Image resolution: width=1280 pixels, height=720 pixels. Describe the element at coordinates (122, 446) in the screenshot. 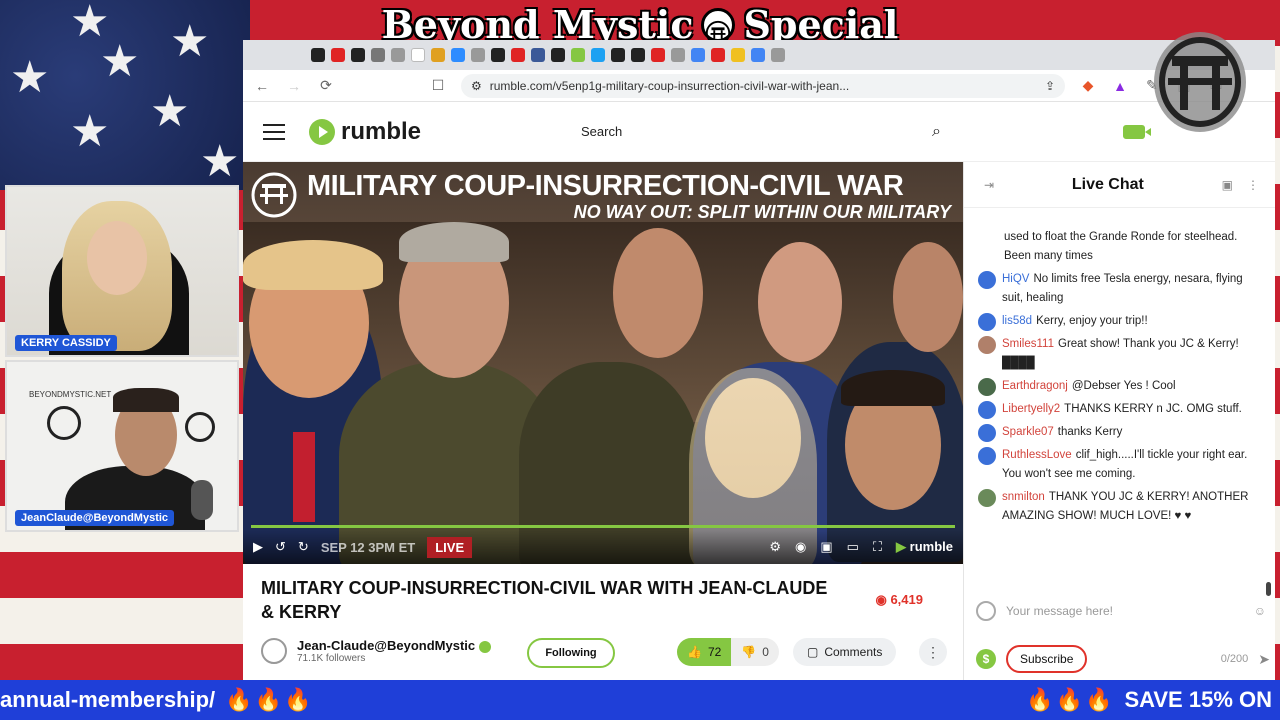

I see `webcam-jeanclaude: BEYONDMYSTIC.NET JeanClaude@BeyondMystic` at that location.